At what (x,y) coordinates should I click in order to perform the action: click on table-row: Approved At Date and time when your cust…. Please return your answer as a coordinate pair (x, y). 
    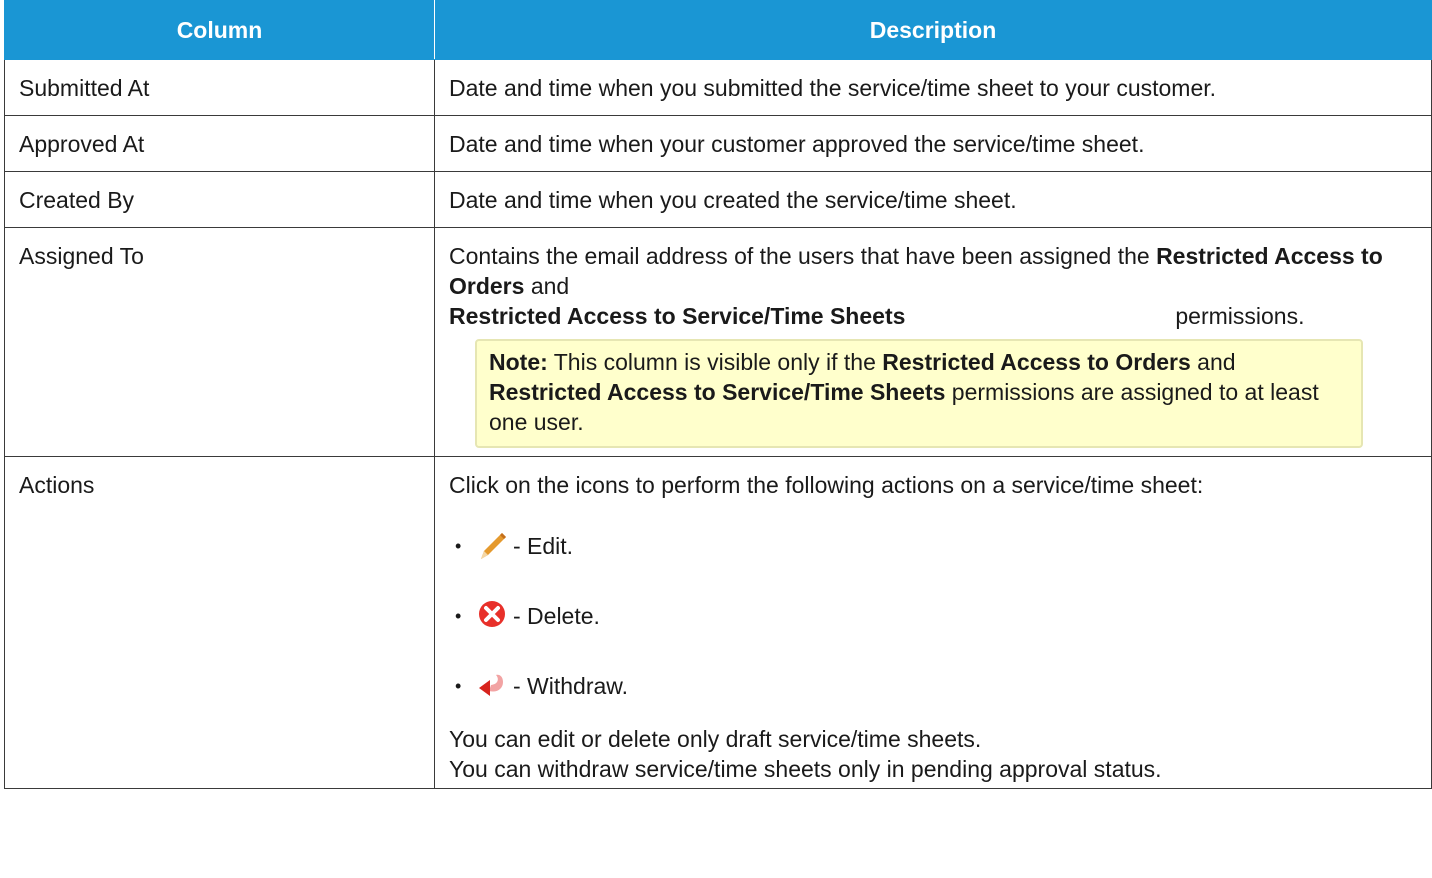
    Looking at the image, I should click on (718, 143).